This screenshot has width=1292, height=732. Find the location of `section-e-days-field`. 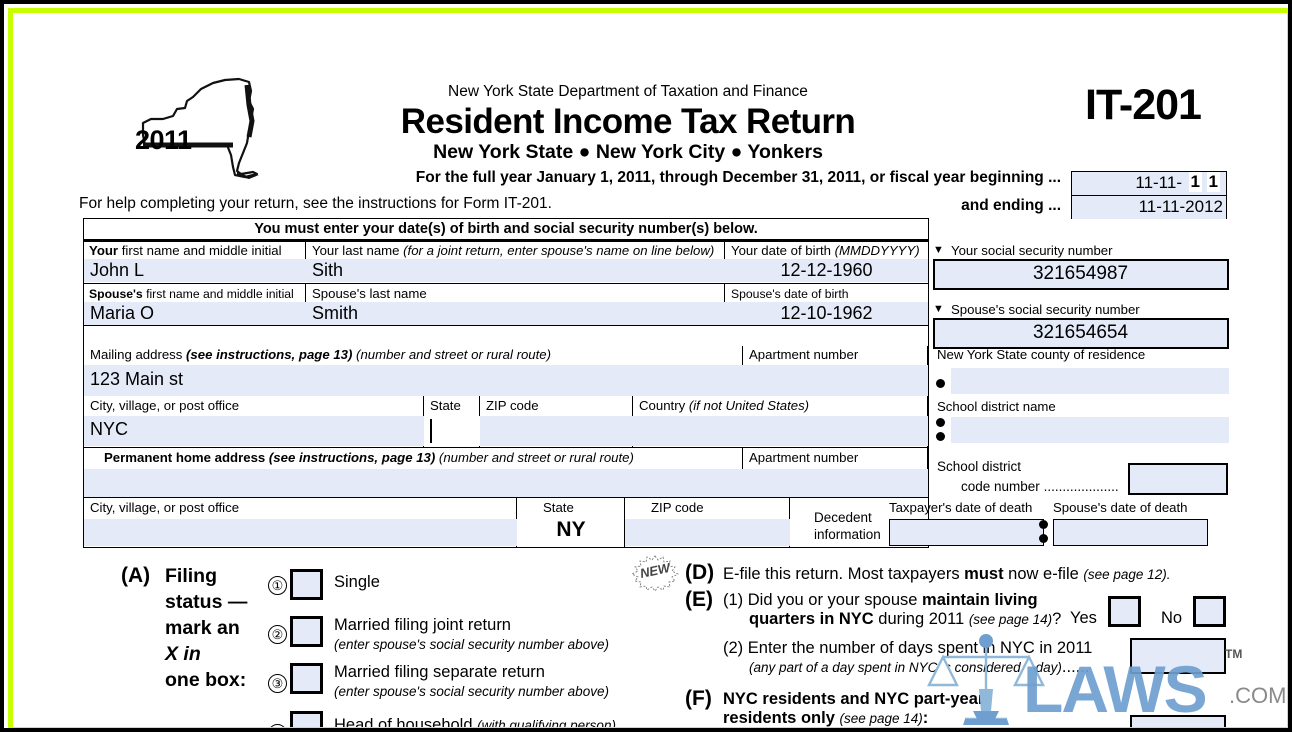

section-e-days-field is located at coordinates (1178, 656).